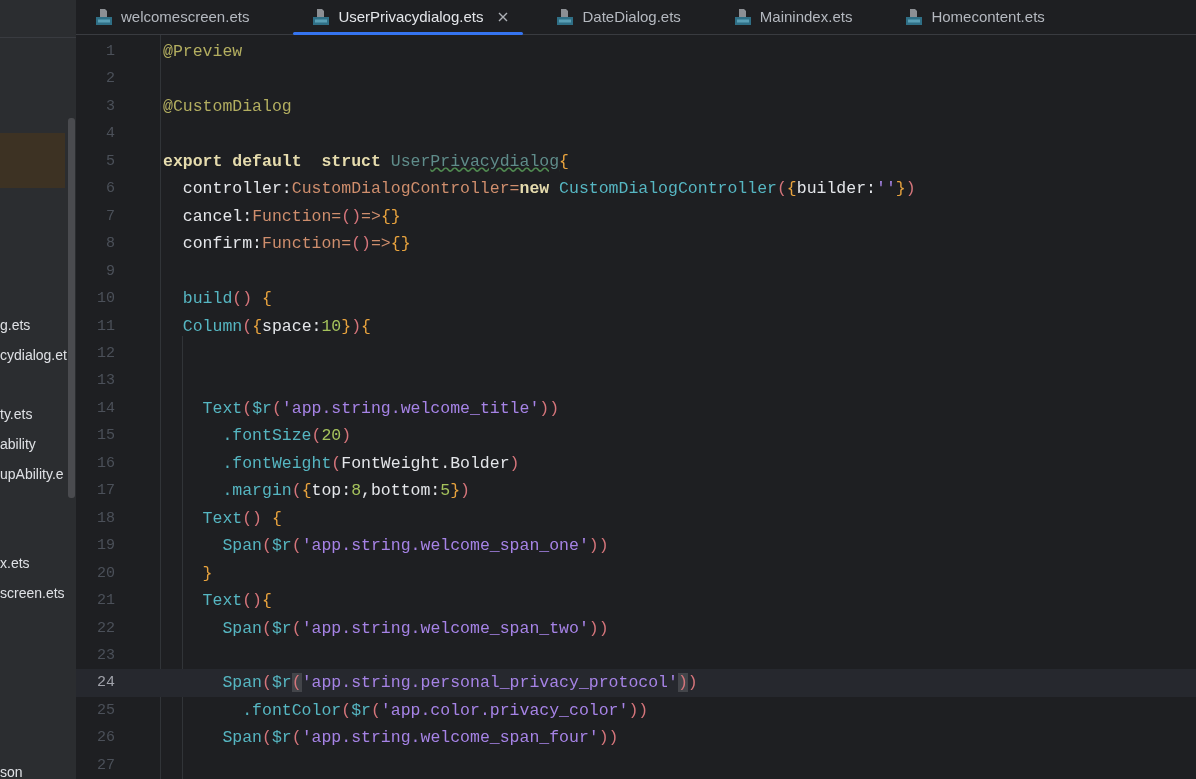 Image resolution: width=1196 pixels, height=779 pixels. Describe the element at coordinates (408, 17) in the screenshot. I see `editor-tab: UserPrivacydialog.ets` at that location.